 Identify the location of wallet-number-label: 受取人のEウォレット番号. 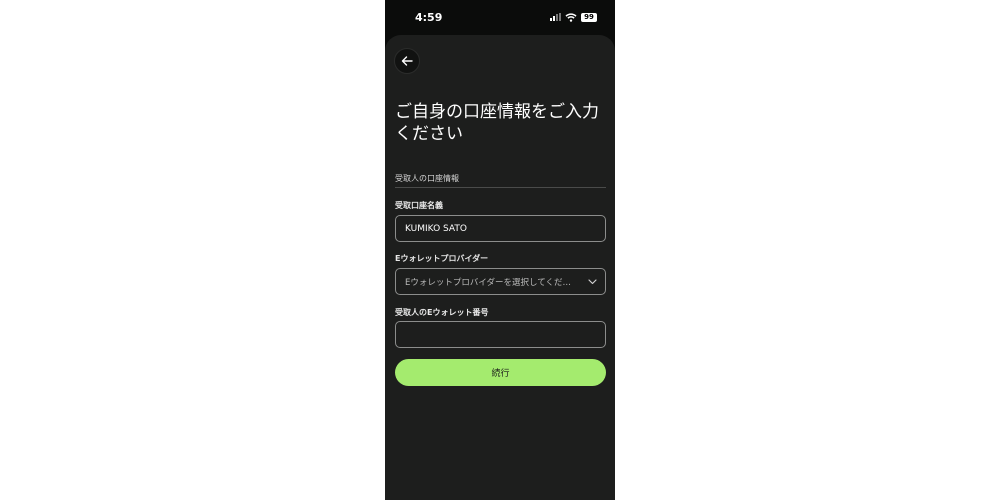
(442, 312).